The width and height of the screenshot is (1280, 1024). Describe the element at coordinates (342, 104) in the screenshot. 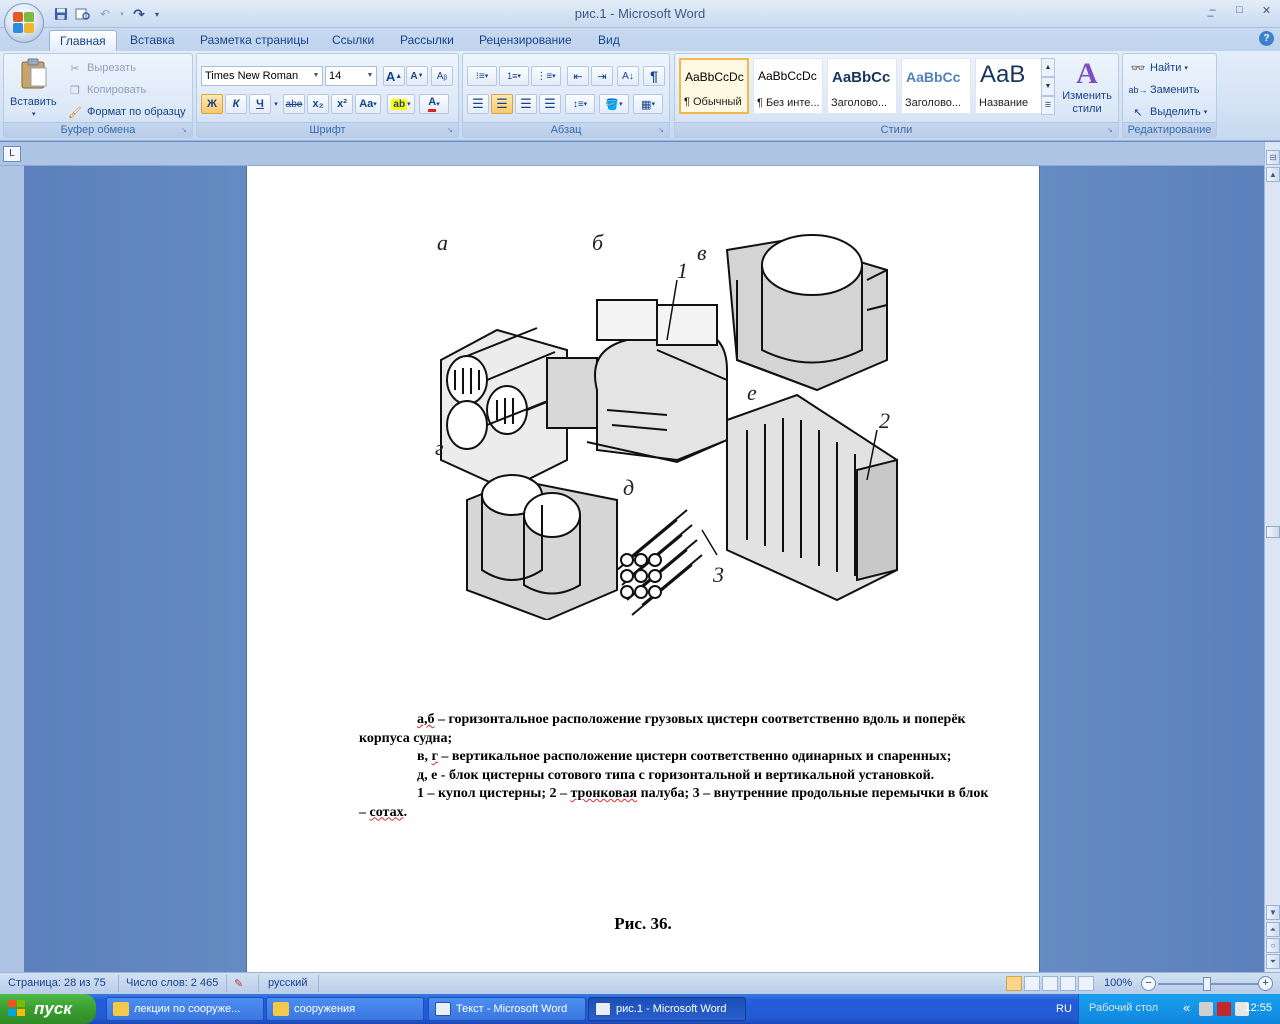

I see `superscript-button: x²` at that location.